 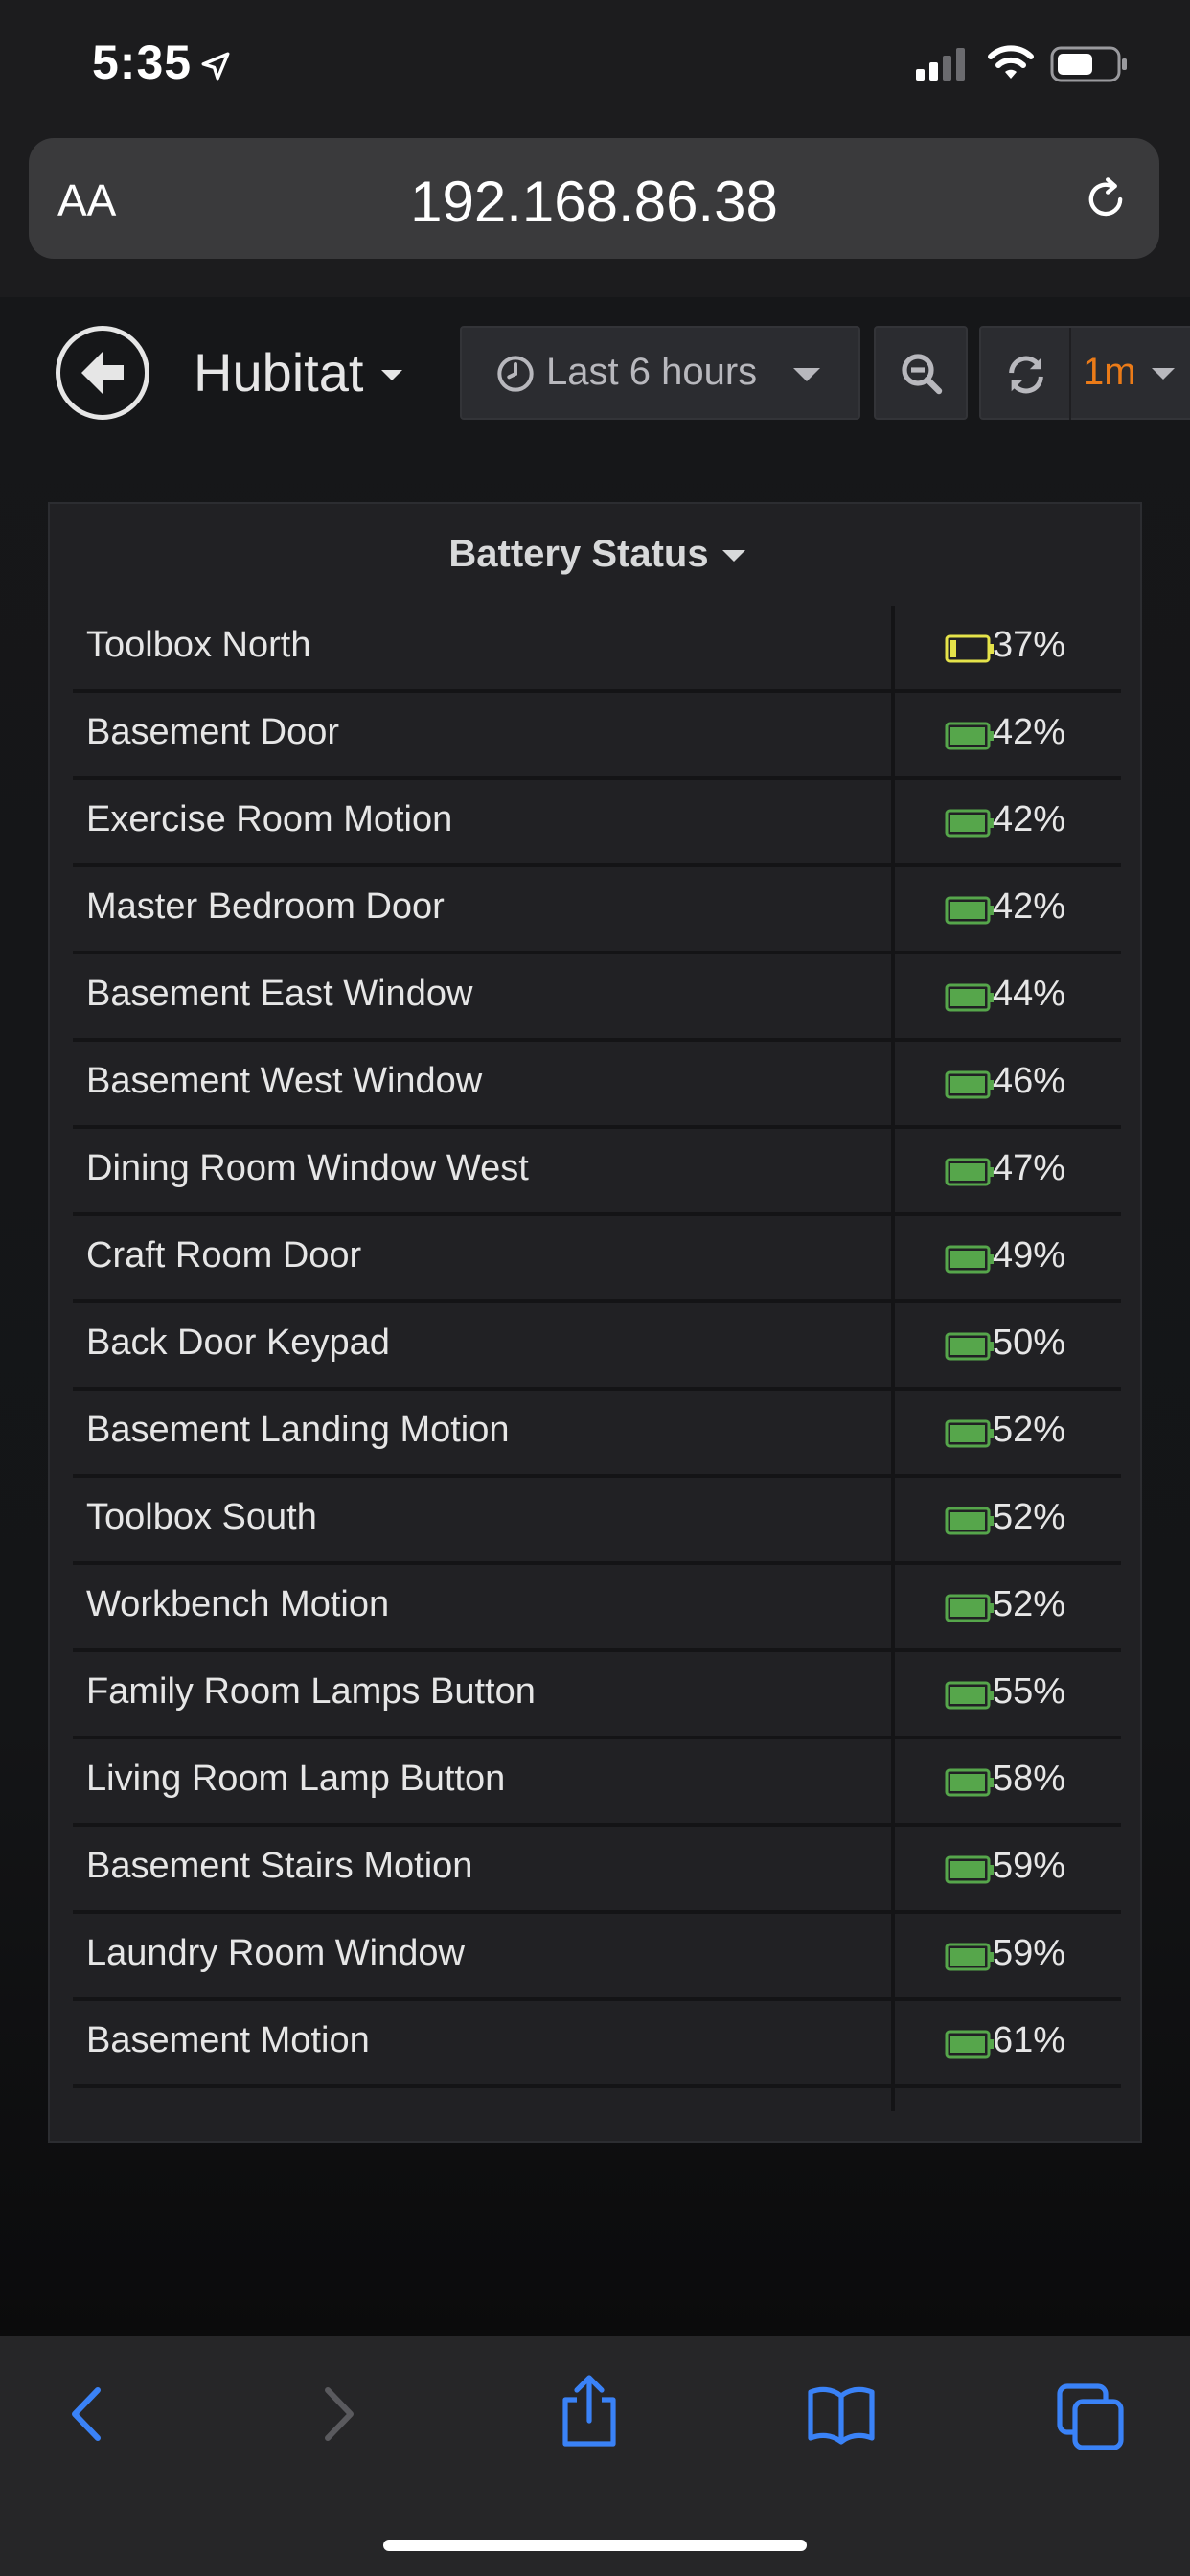 What do you see at coordinates (1070, 374) in the screenshot?
I see `divider` at bounding box center [1070, 374].